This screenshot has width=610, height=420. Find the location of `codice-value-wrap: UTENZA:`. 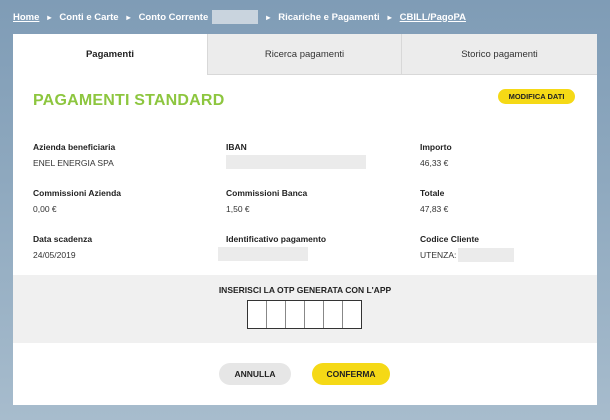

codice-value-wrap: UTENZA: is located at coordinates (467, 255).